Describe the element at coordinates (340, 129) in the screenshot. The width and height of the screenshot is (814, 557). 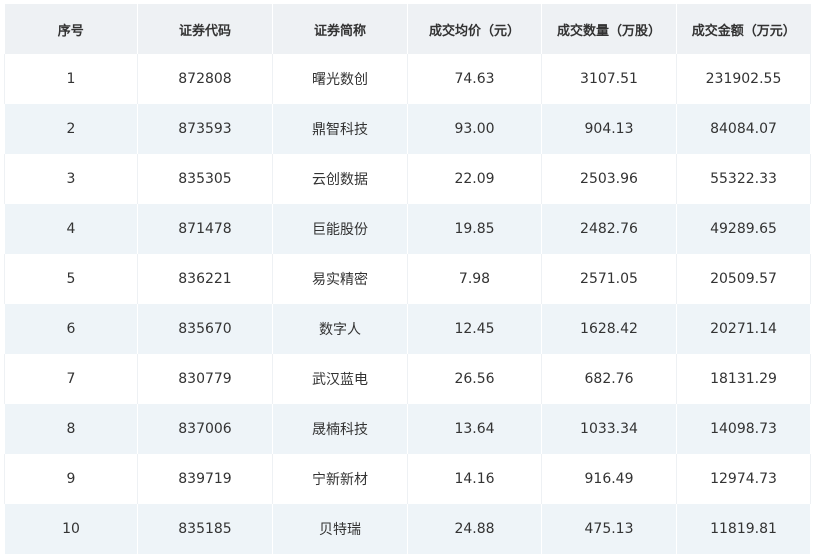
I see `cell-security-name: 鼎智科技` at that location.